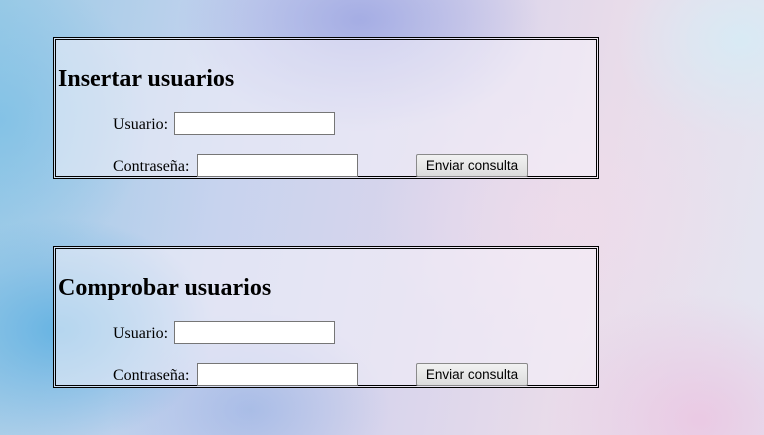 The height and width of the screenshot is (435, 764). Describe the element at coordinates (151, 375) in the screenshot. I see `check-password-label: Contraseña:` at that location.